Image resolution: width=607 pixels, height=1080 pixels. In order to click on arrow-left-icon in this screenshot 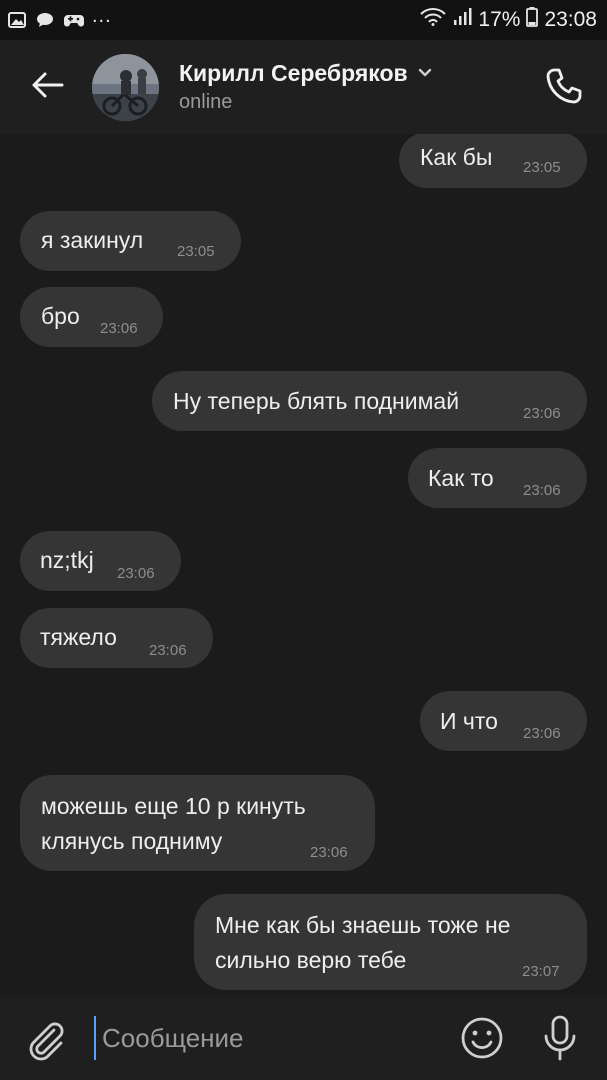, I will do `click(47, 87)`.